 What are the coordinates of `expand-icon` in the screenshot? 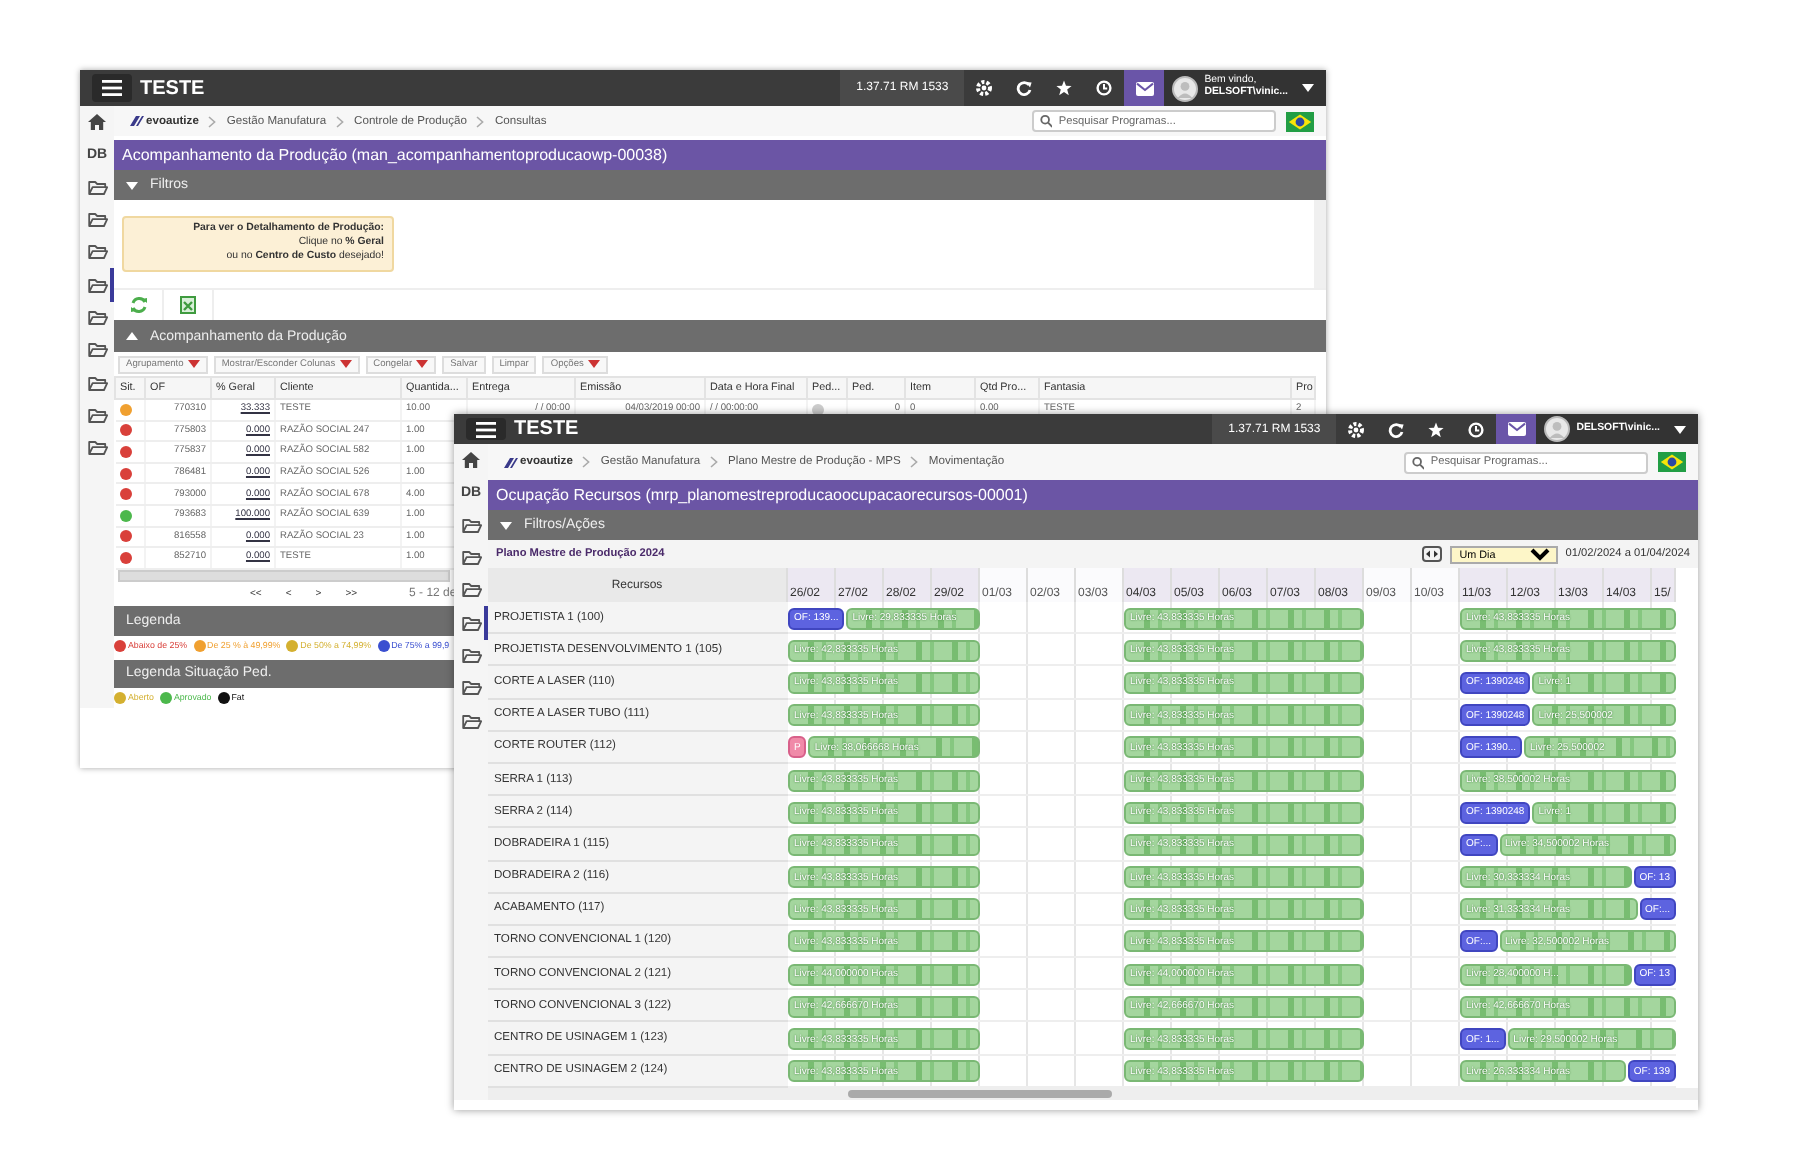 It's located at (1431, 554).